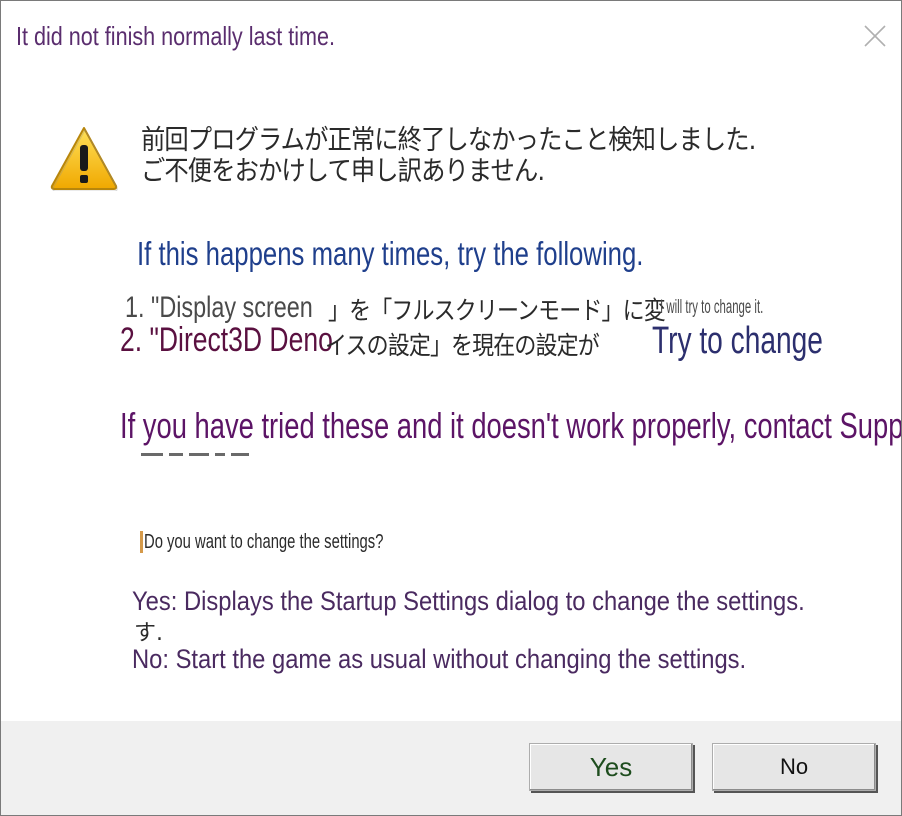  I want to click on warning-icon, so click(84, 159).